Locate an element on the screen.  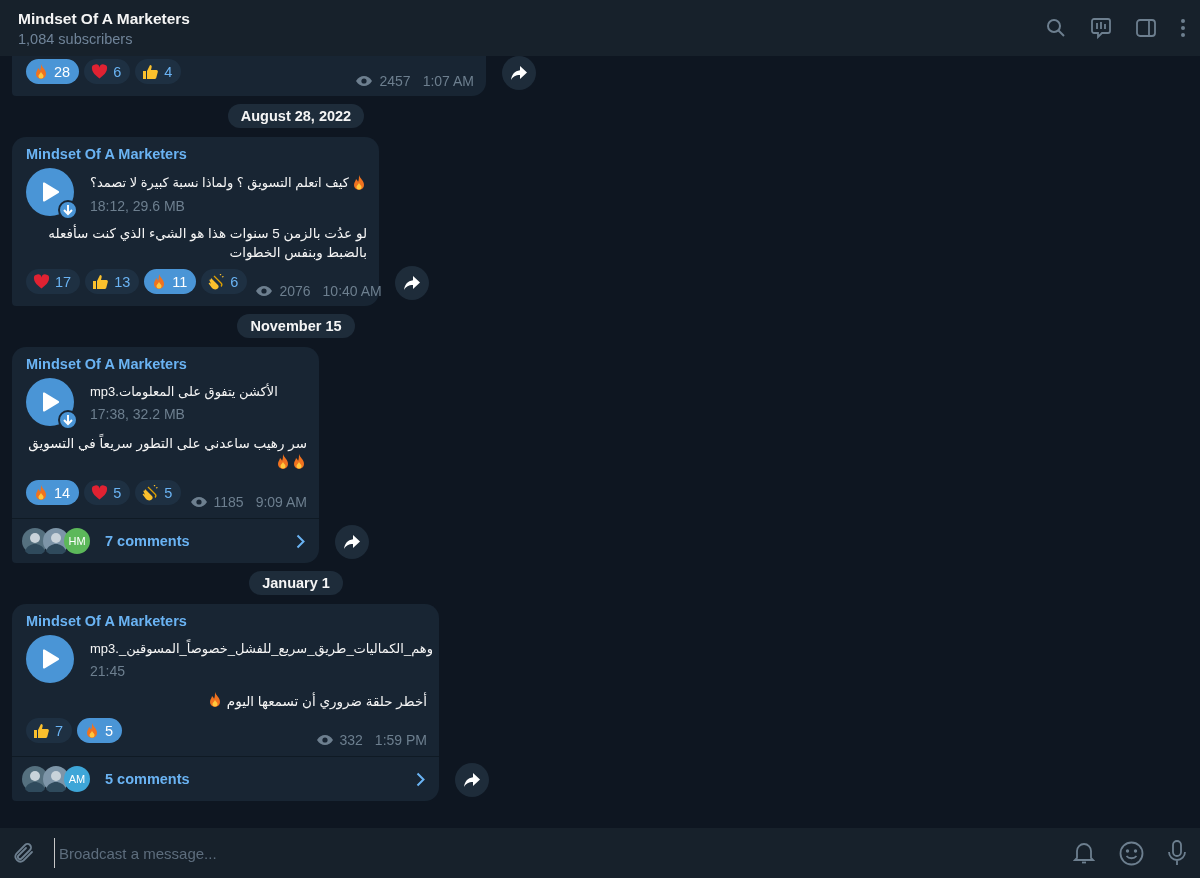
audio-title: وهم_الكماليات_طريق_سريع_للفشل_خصوصاً_المسوقين_.mp3 is located at coordinates (261, 648).